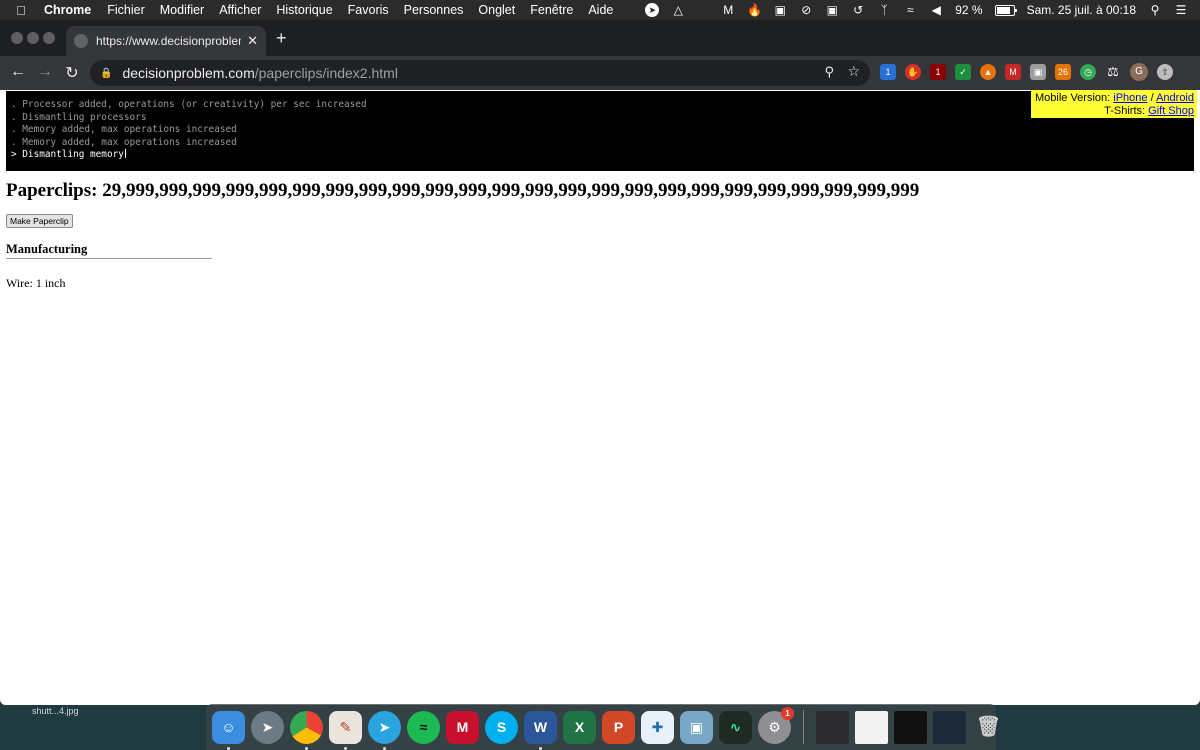 This screenshot has width=1200, height=750. I want to click on battery-percent: 92 %, so click(968, 10).